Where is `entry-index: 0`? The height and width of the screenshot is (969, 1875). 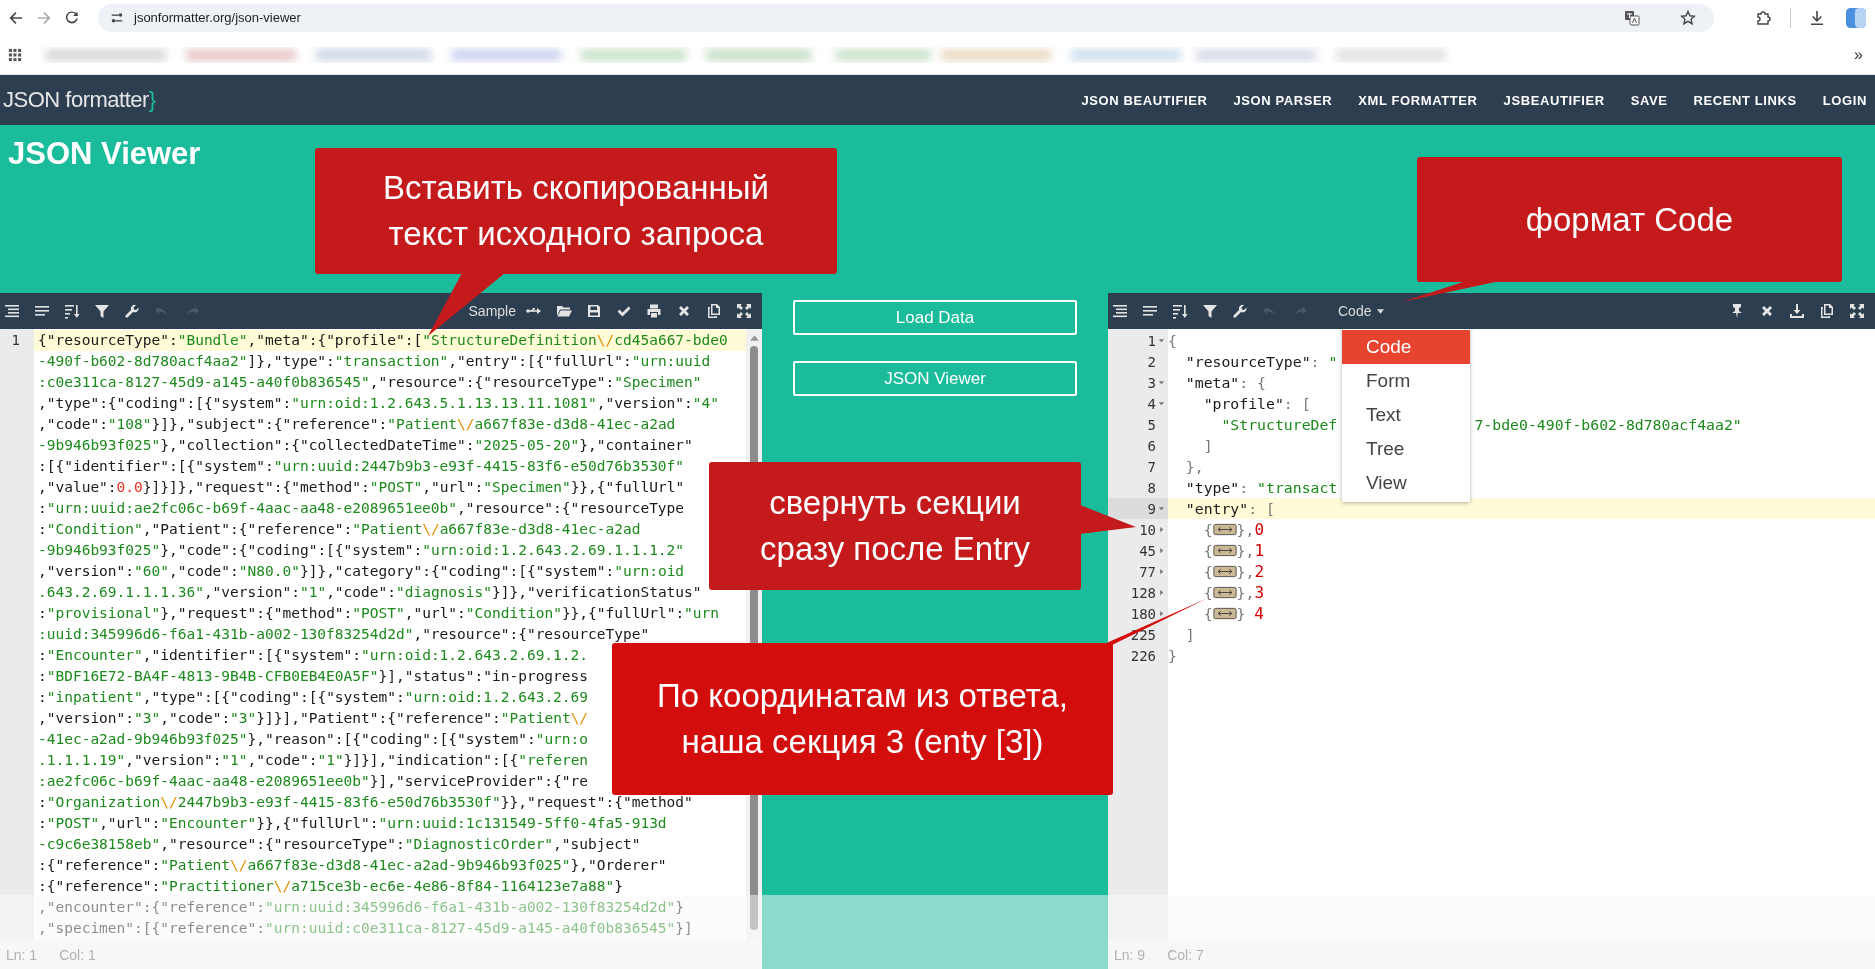 entry-index: 0 is located at coordinates (1259, 529).